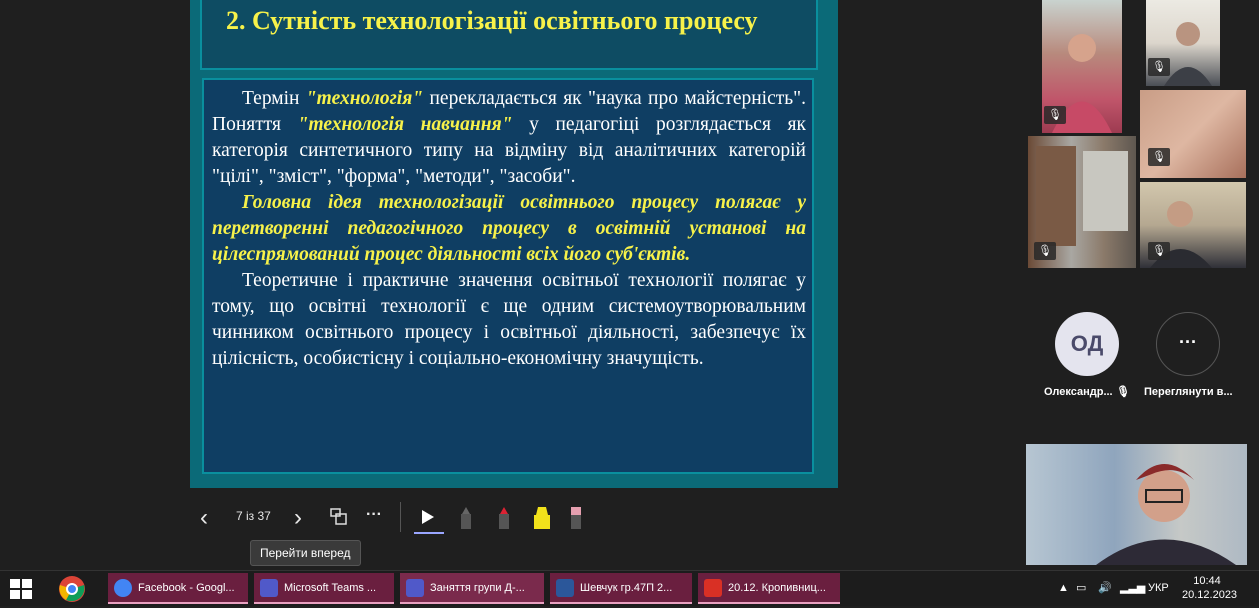  I want to click on toolbar-divider, so click(400, 517).